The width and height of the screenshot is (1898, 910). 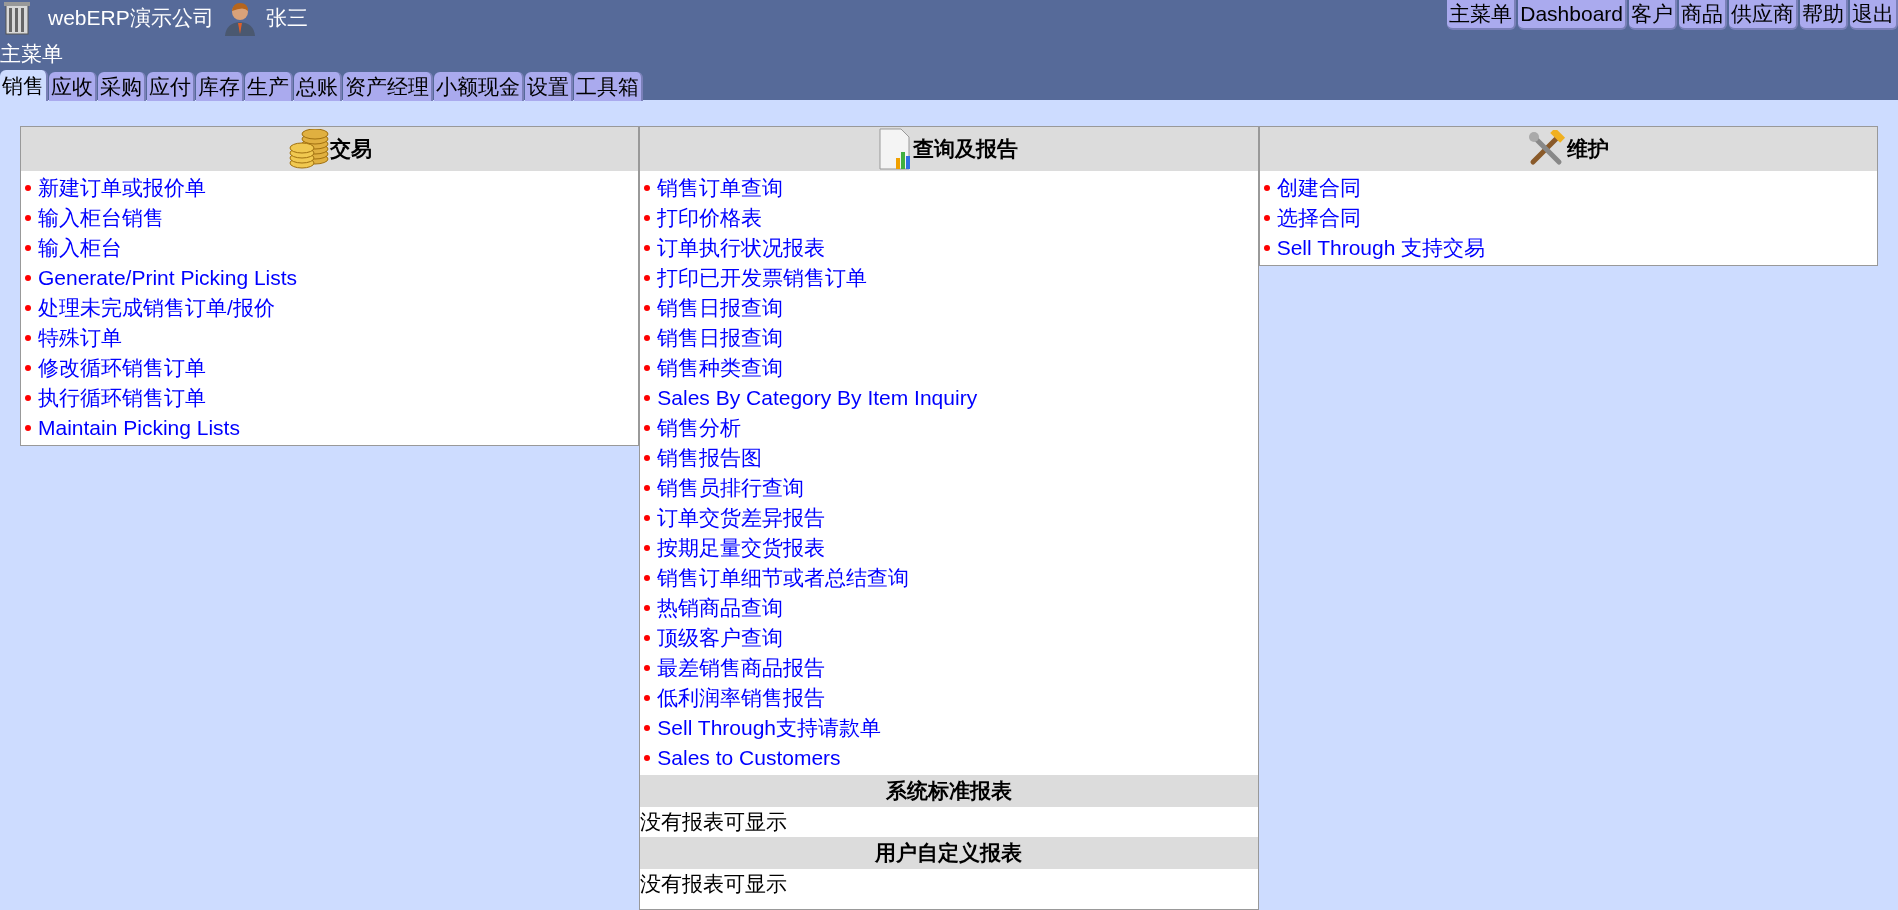 What do you see at coordinates (122, 188) in the screenshot?
I see `menu-link: 新建订单或报价单` at bounding box center [122, 188].